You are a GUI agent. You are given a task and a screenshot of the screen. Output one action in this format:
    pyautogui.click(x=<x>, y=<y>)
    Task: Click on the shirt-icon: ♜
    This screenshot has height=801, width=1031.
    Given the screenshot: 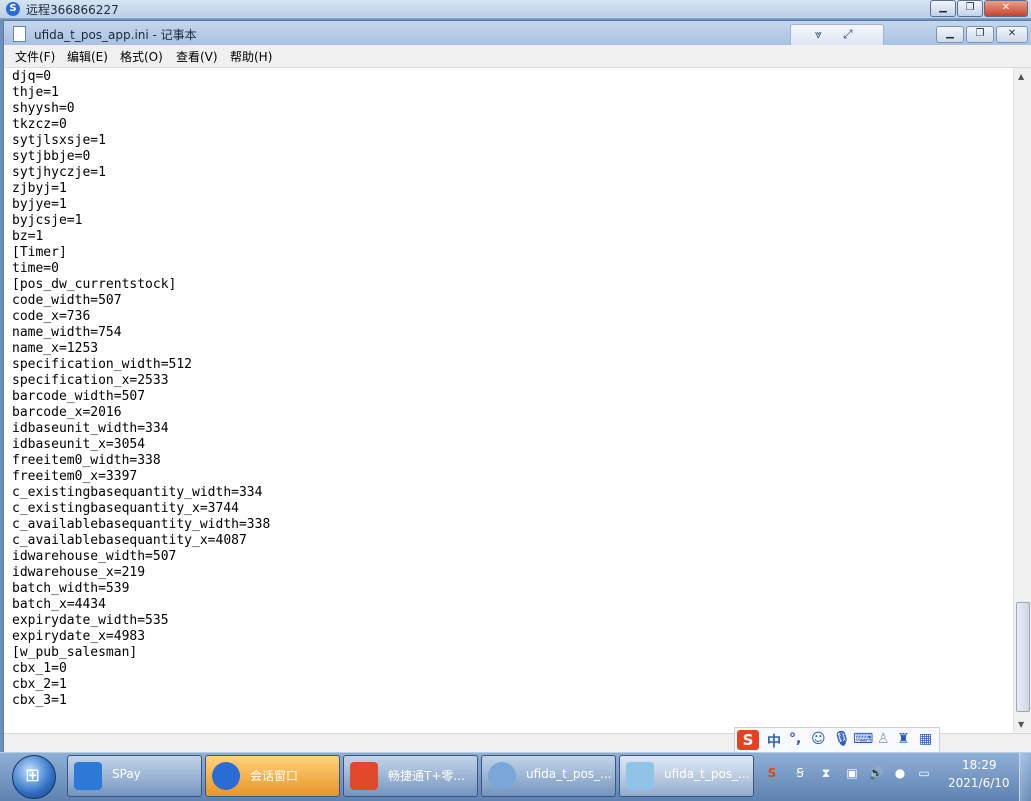 What is the action you would take?
    pyautogui.click(x=903, y=739)
    